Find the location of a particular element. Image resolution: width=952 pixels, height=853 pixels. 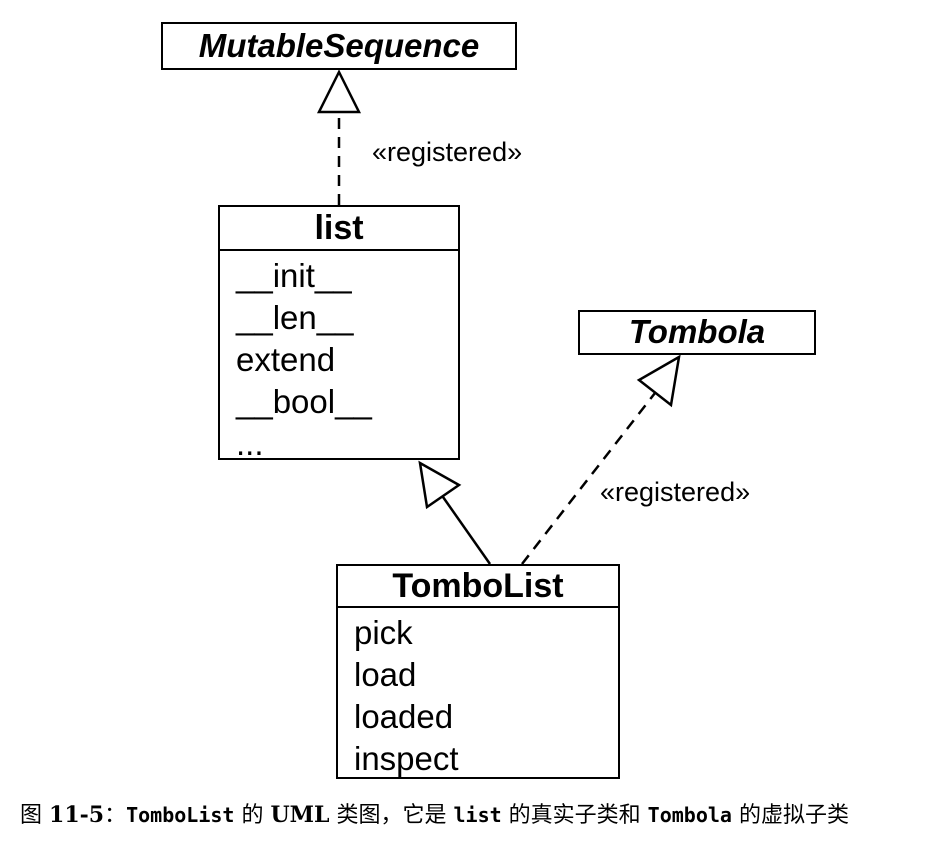

class-name-mutablesequence: MutableSequence is located at coordinates (339, 45).